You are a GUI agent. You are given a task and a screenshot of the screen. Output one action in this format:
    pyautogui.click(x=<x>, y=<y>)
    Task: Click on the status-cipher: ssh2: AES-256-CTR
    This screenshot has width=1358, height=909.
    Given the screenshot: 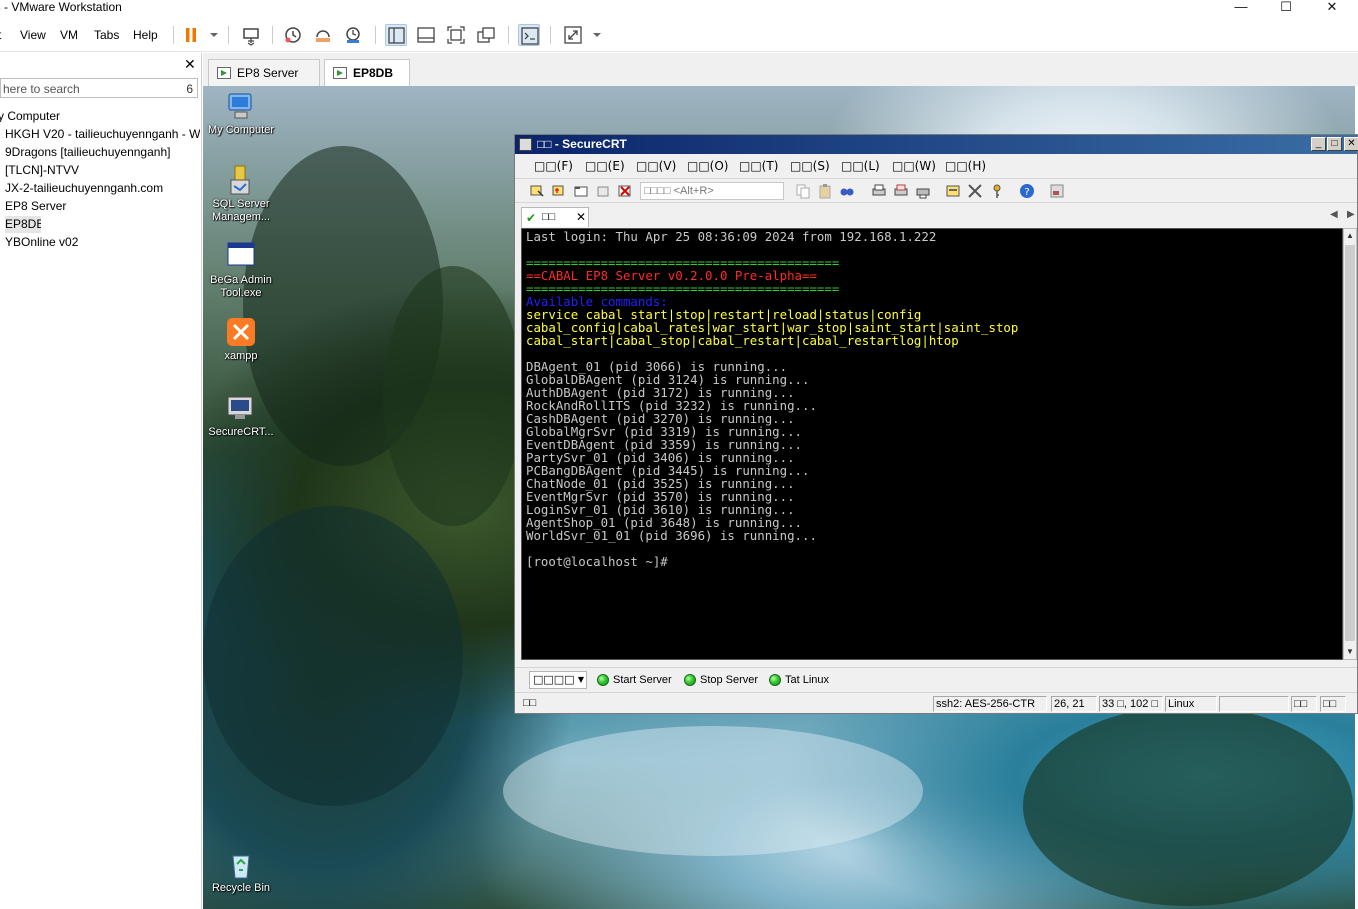 What is the action you would take?
    pyautogui.click(x=990, y=704)
    